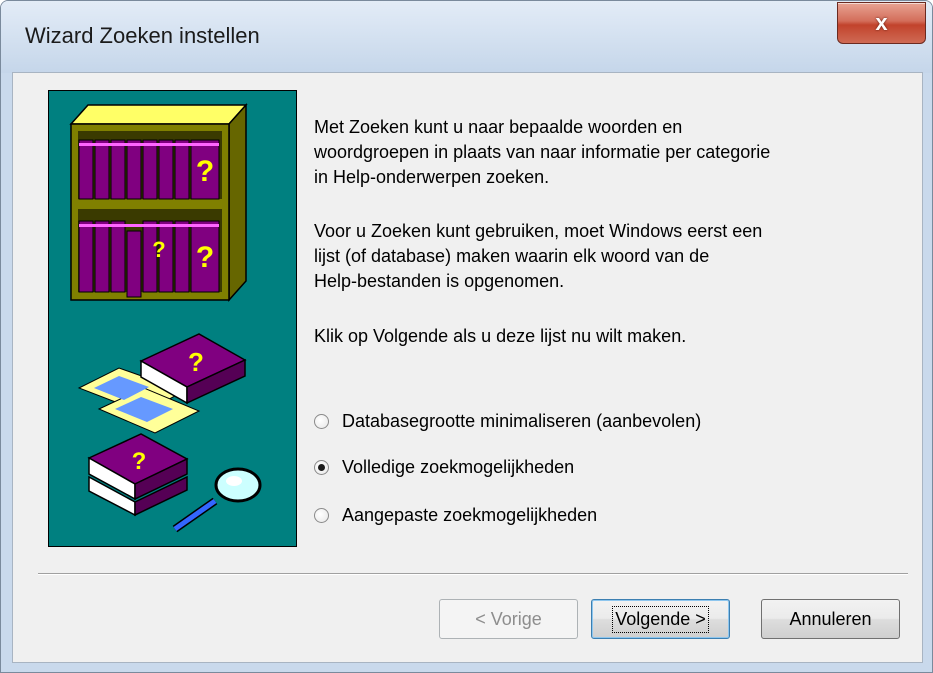 Image resolution: width=933 pixels, height=673 pixels. What do you see at coordinates (473, 574) in the screenshot?
I see `separator-line` at bounding box center [473, 574].